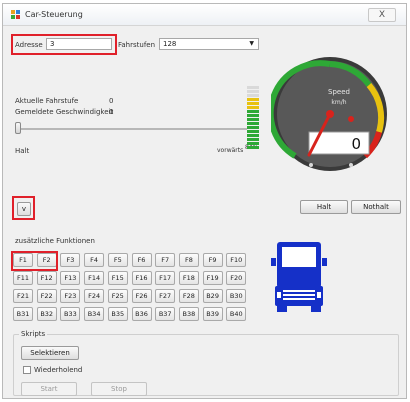  I want to click on function-button: B39, so click(212, 314).